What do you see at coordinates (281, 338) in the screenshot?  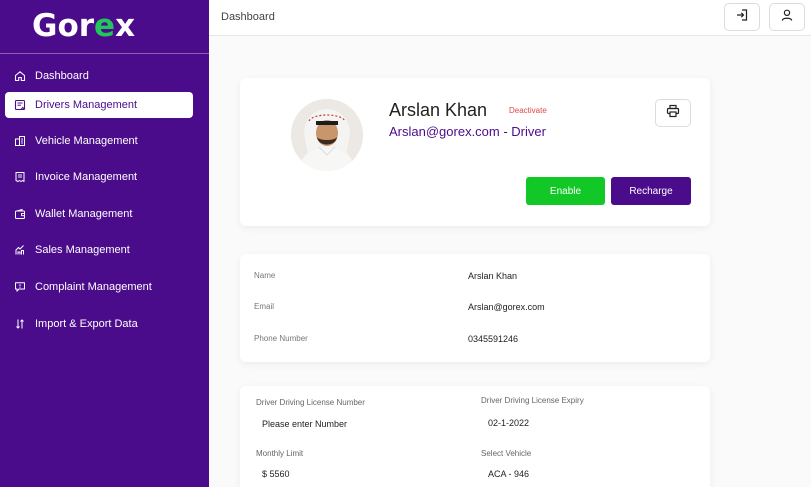 I see `phone-label: Phone Number` at bounding box center [281, 338].